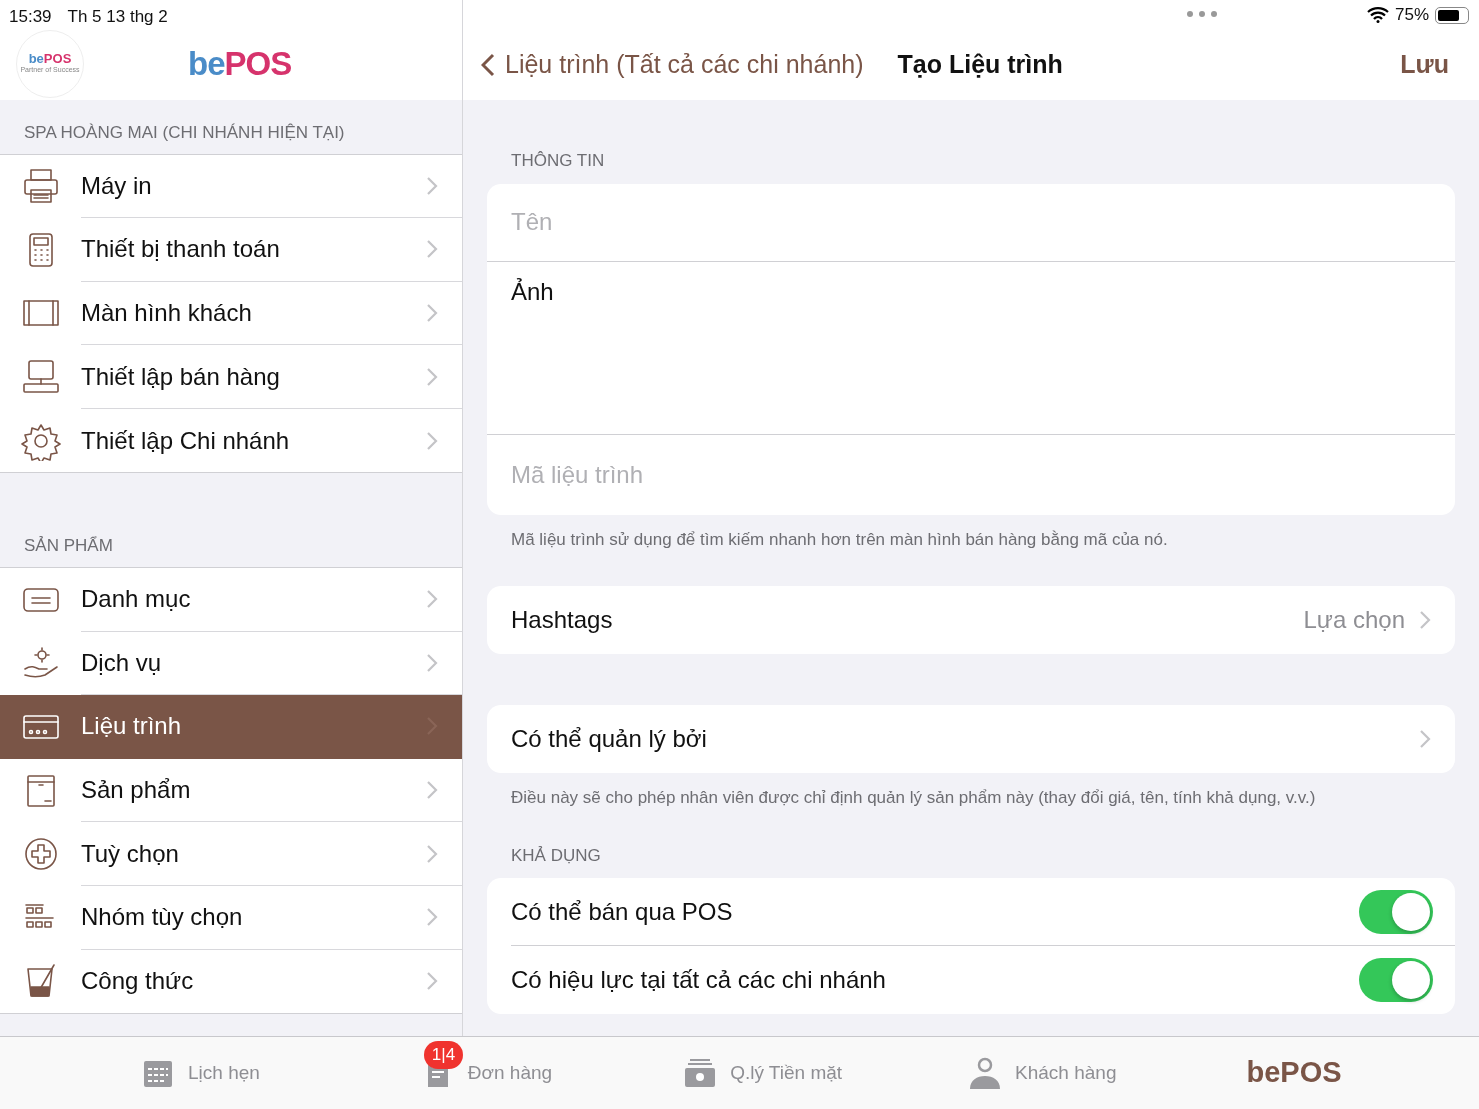  I want to click on item-label: Liệu trình, so click(132, 726).